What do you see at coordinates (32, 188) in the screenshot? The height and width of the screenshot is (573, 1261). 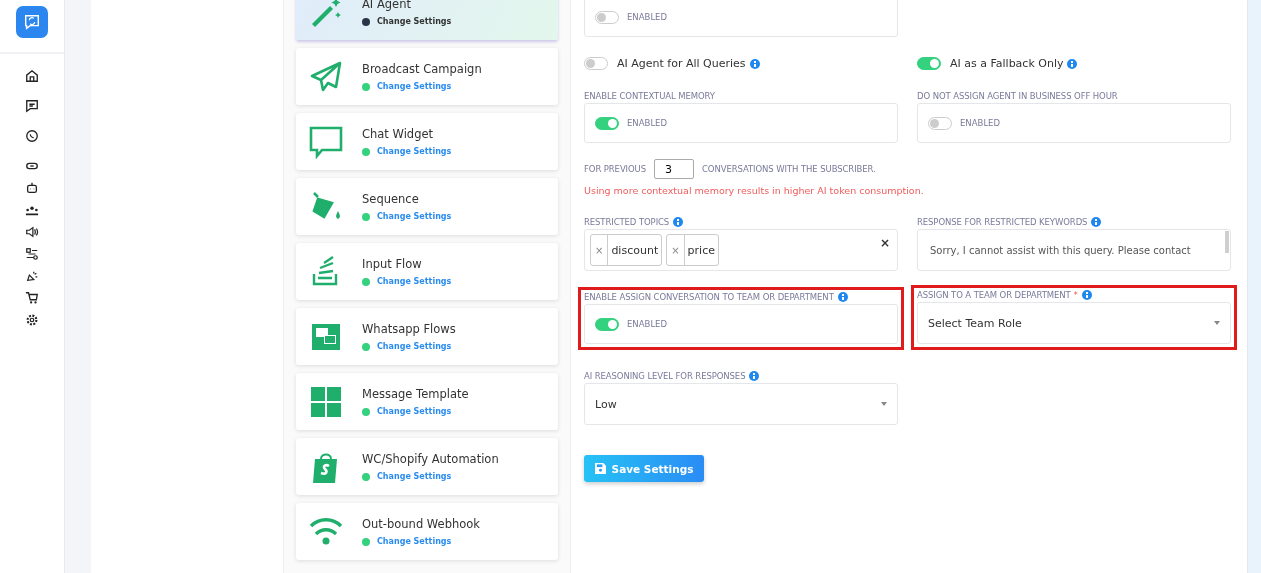 I see `robot-icon` at bounding box center [32, 188].